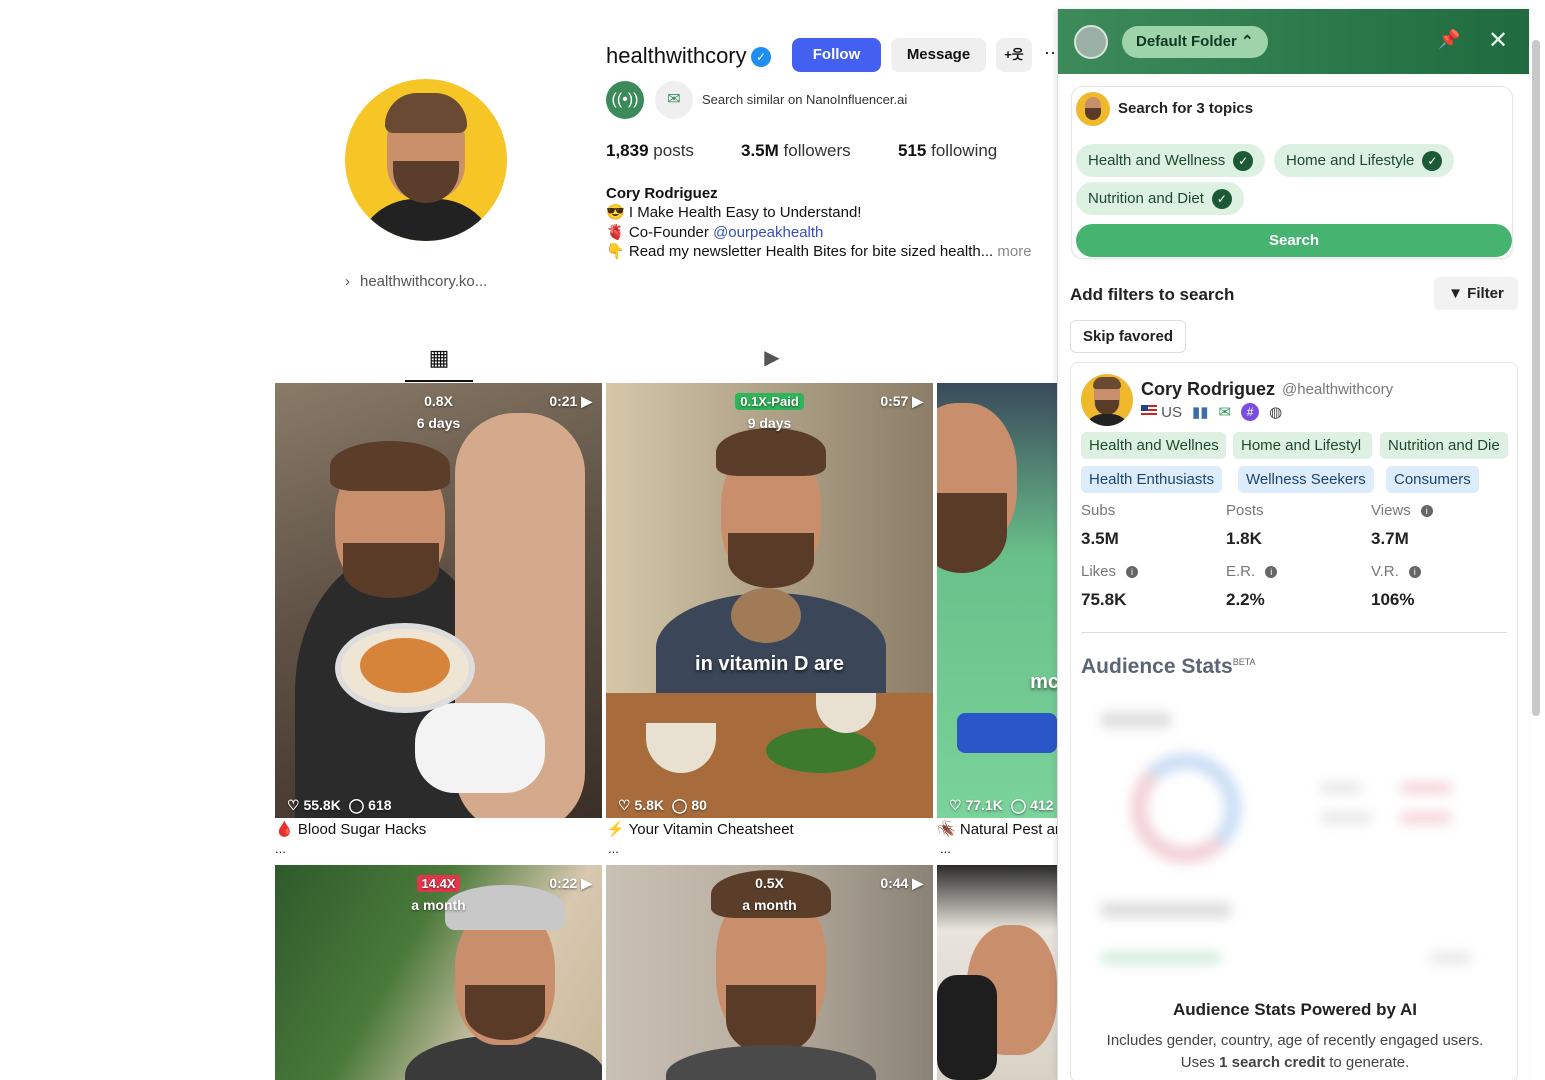 This screenshot has width=1545, height=1080. I want to click on post-tile, so click(997, 972).